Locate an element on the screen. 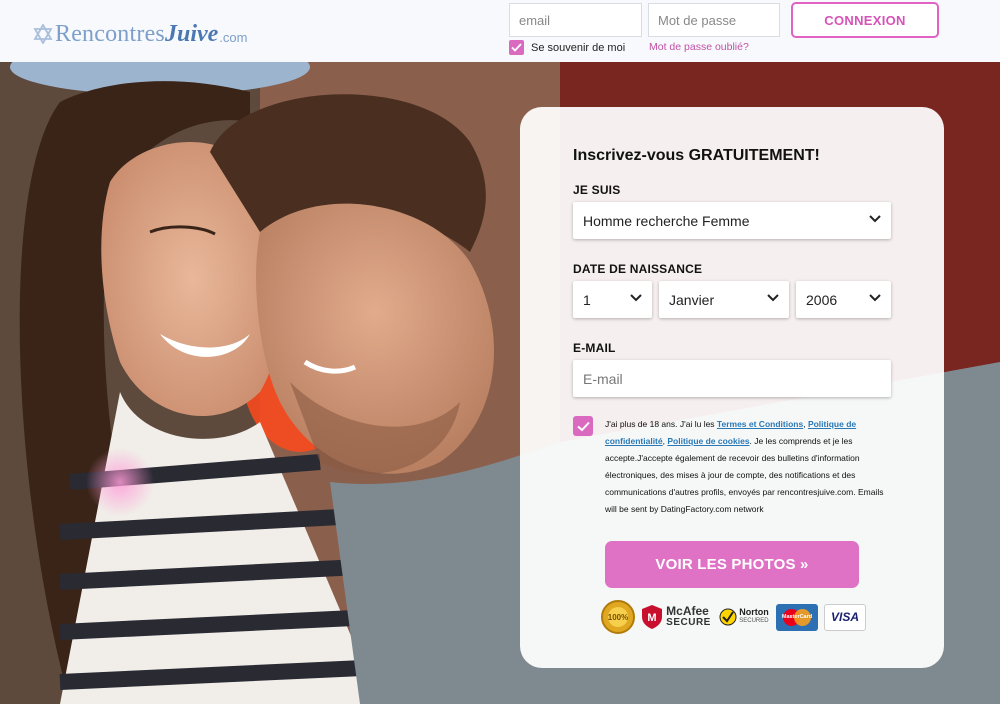 Image resolution: width=1000 pixels, height=704 pixels. svg-text: M is located at coordinates (652, 618).